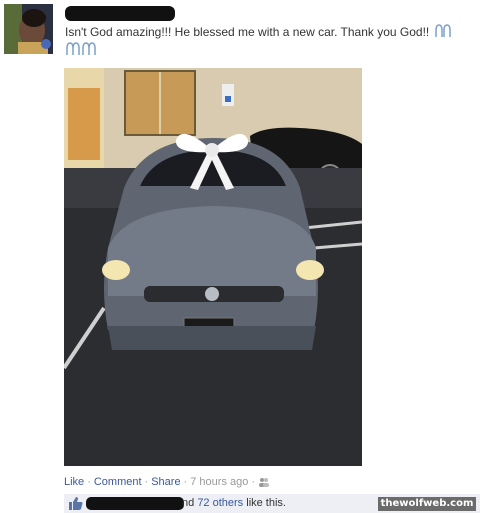 Image resolution: width=480 pixels, height=513 pixels. Describe the element at coordinates (118, 482) in the screenshot. I see `comment-link: Comment` at that location.